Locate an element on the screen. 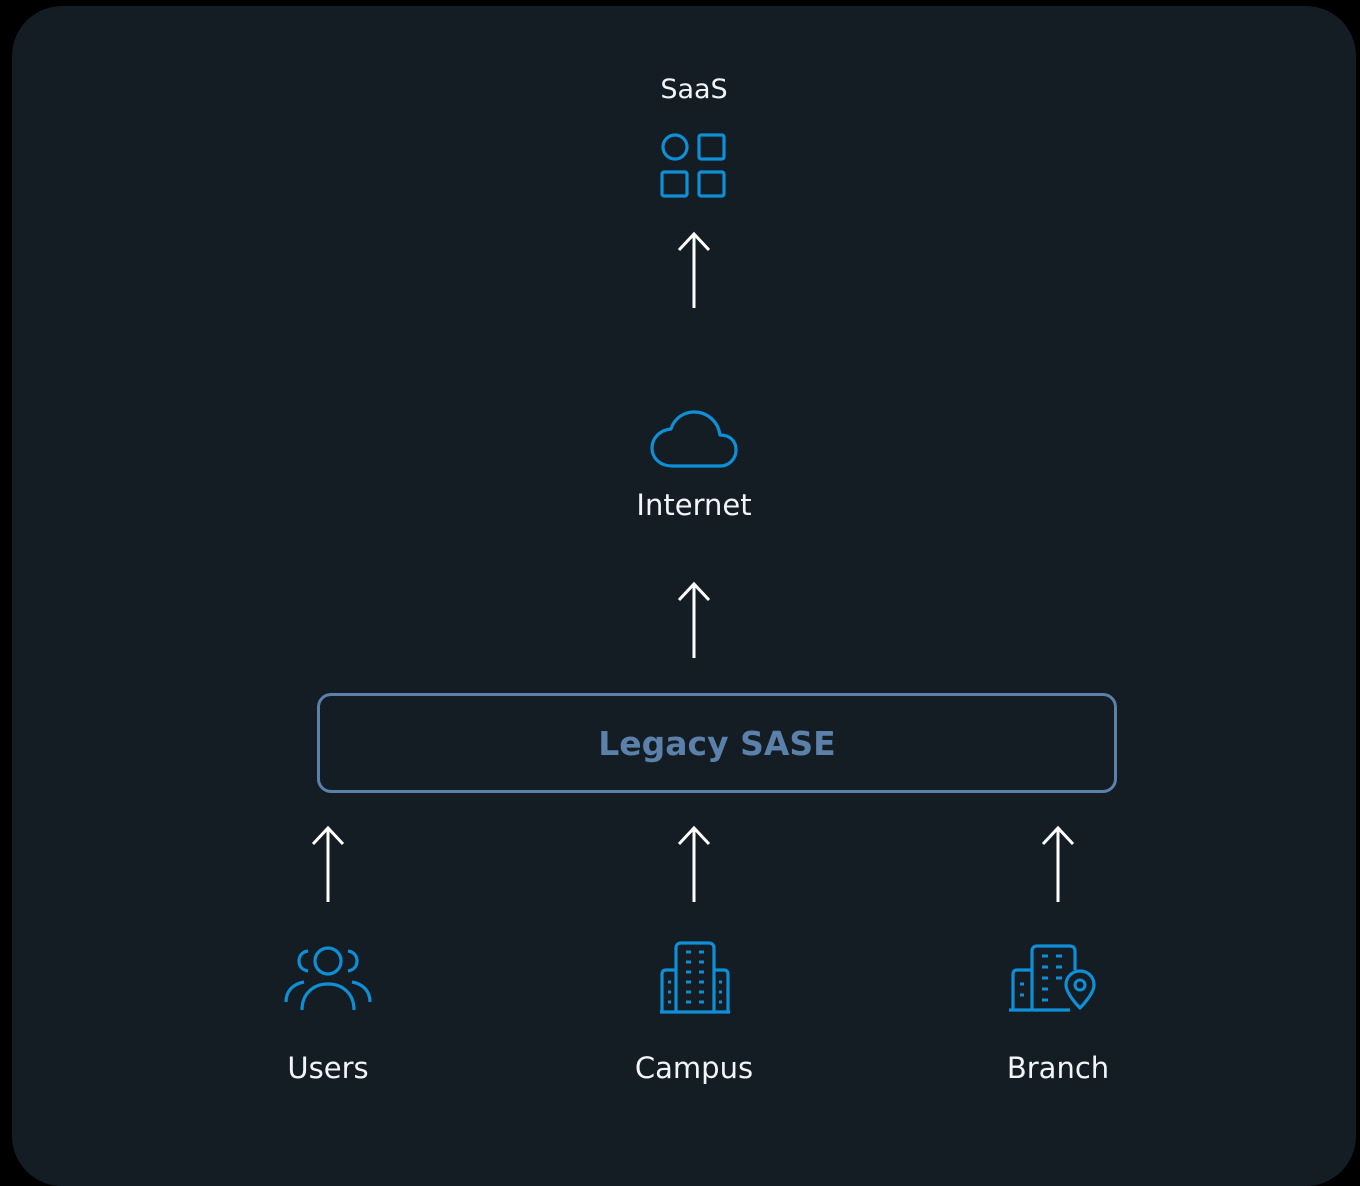 The image size is (1360, 1186). legacy-sase-label: Legacy SASE is located at coordinates (717, 743).